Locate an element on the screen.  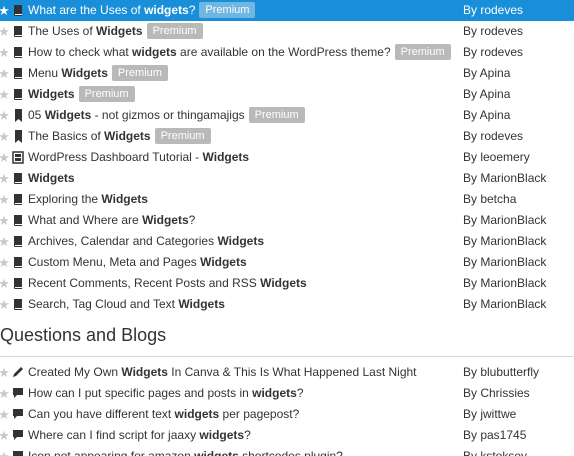
title-keyword: Widgets is located at coordinates (226, 157).